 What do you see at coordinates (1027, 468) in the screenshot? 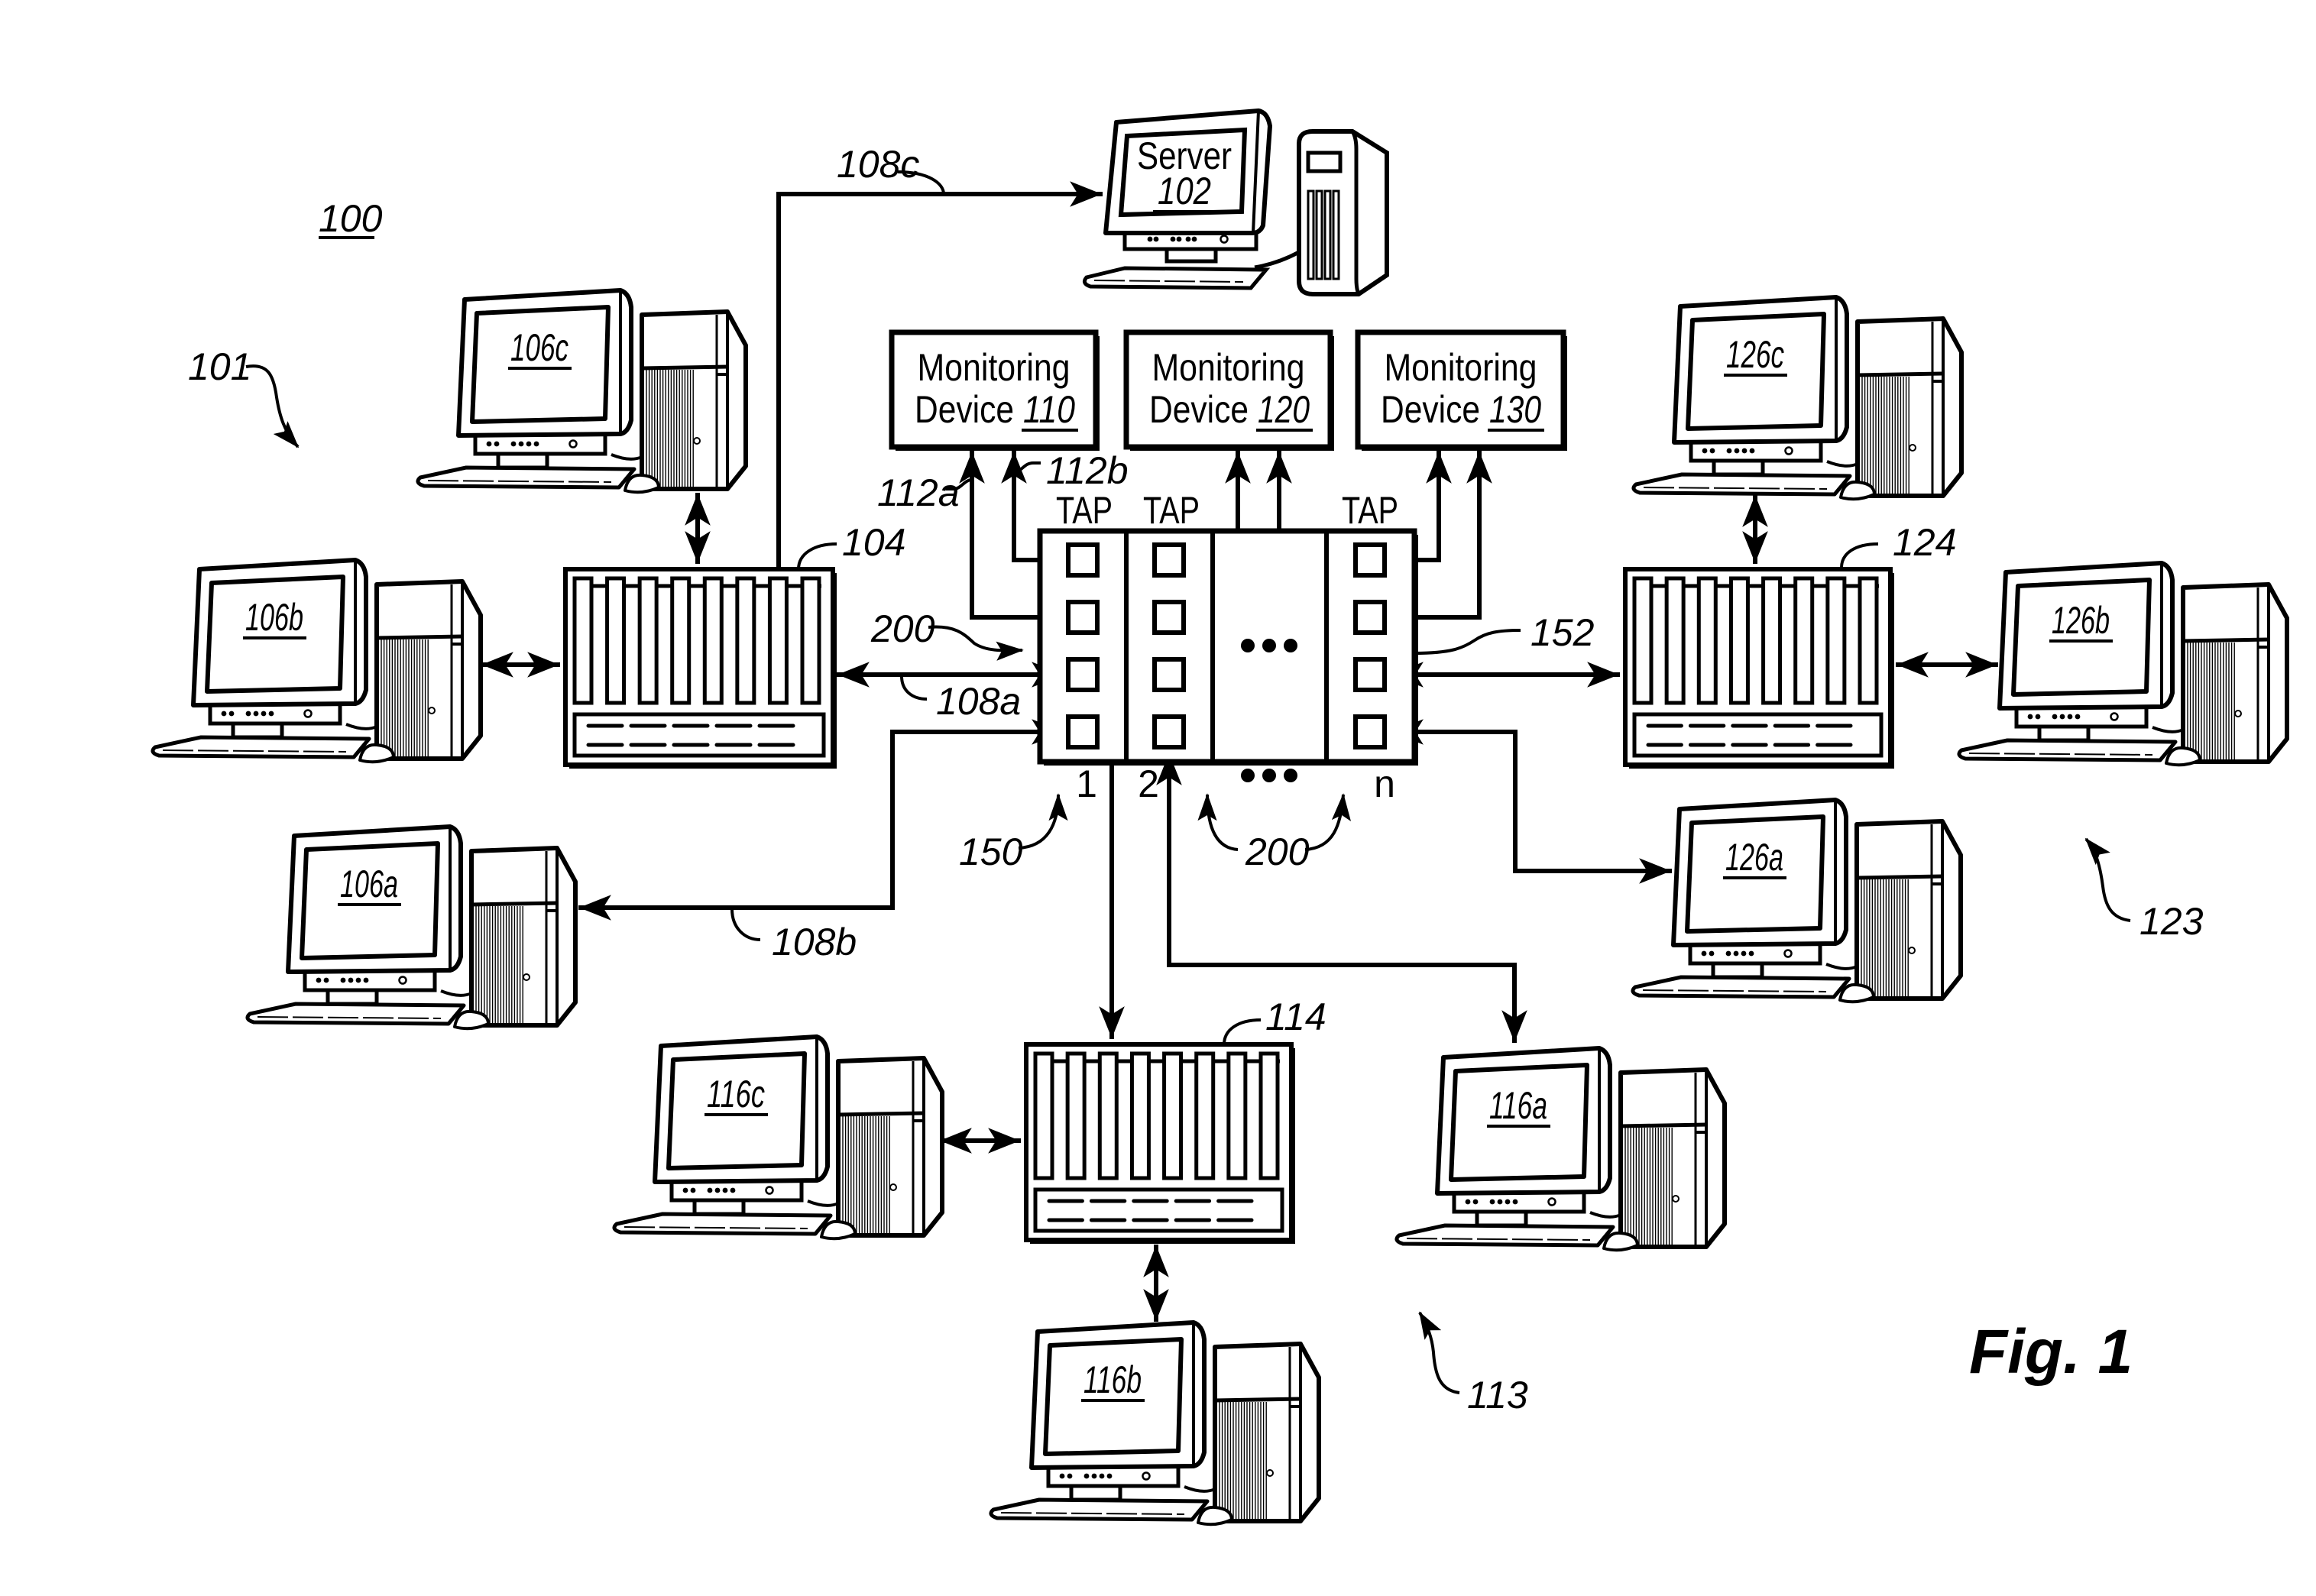
I see `leader-112b` at bounding box center [1027, 468].